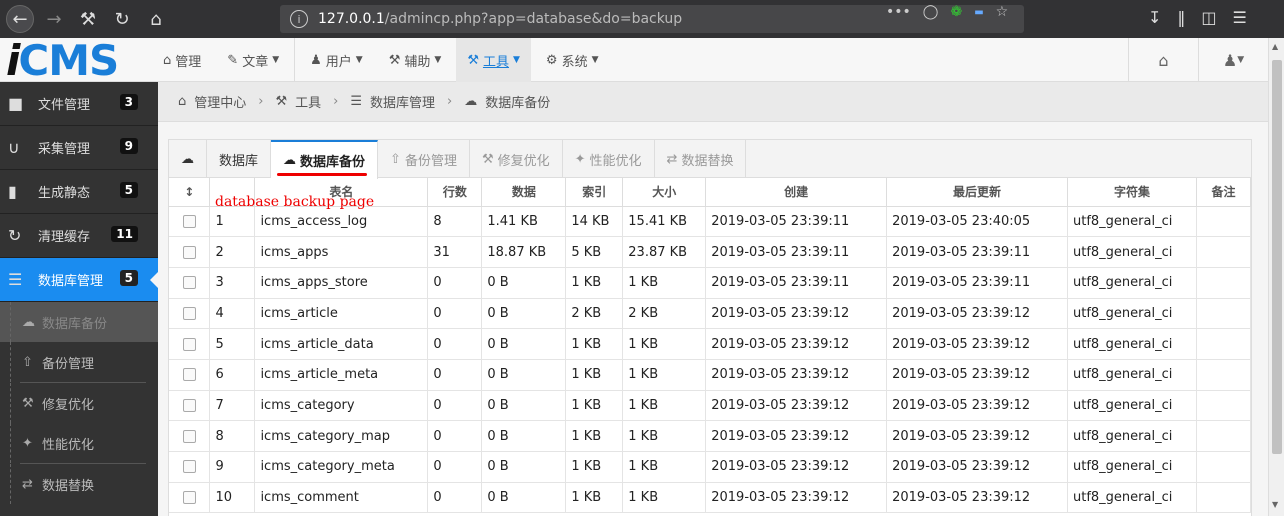 The width and height of the screenshot is (1284, 516). Describe the element at coordinates (128, 146) in the screenshot. I see `count-badge: 9` at that location.